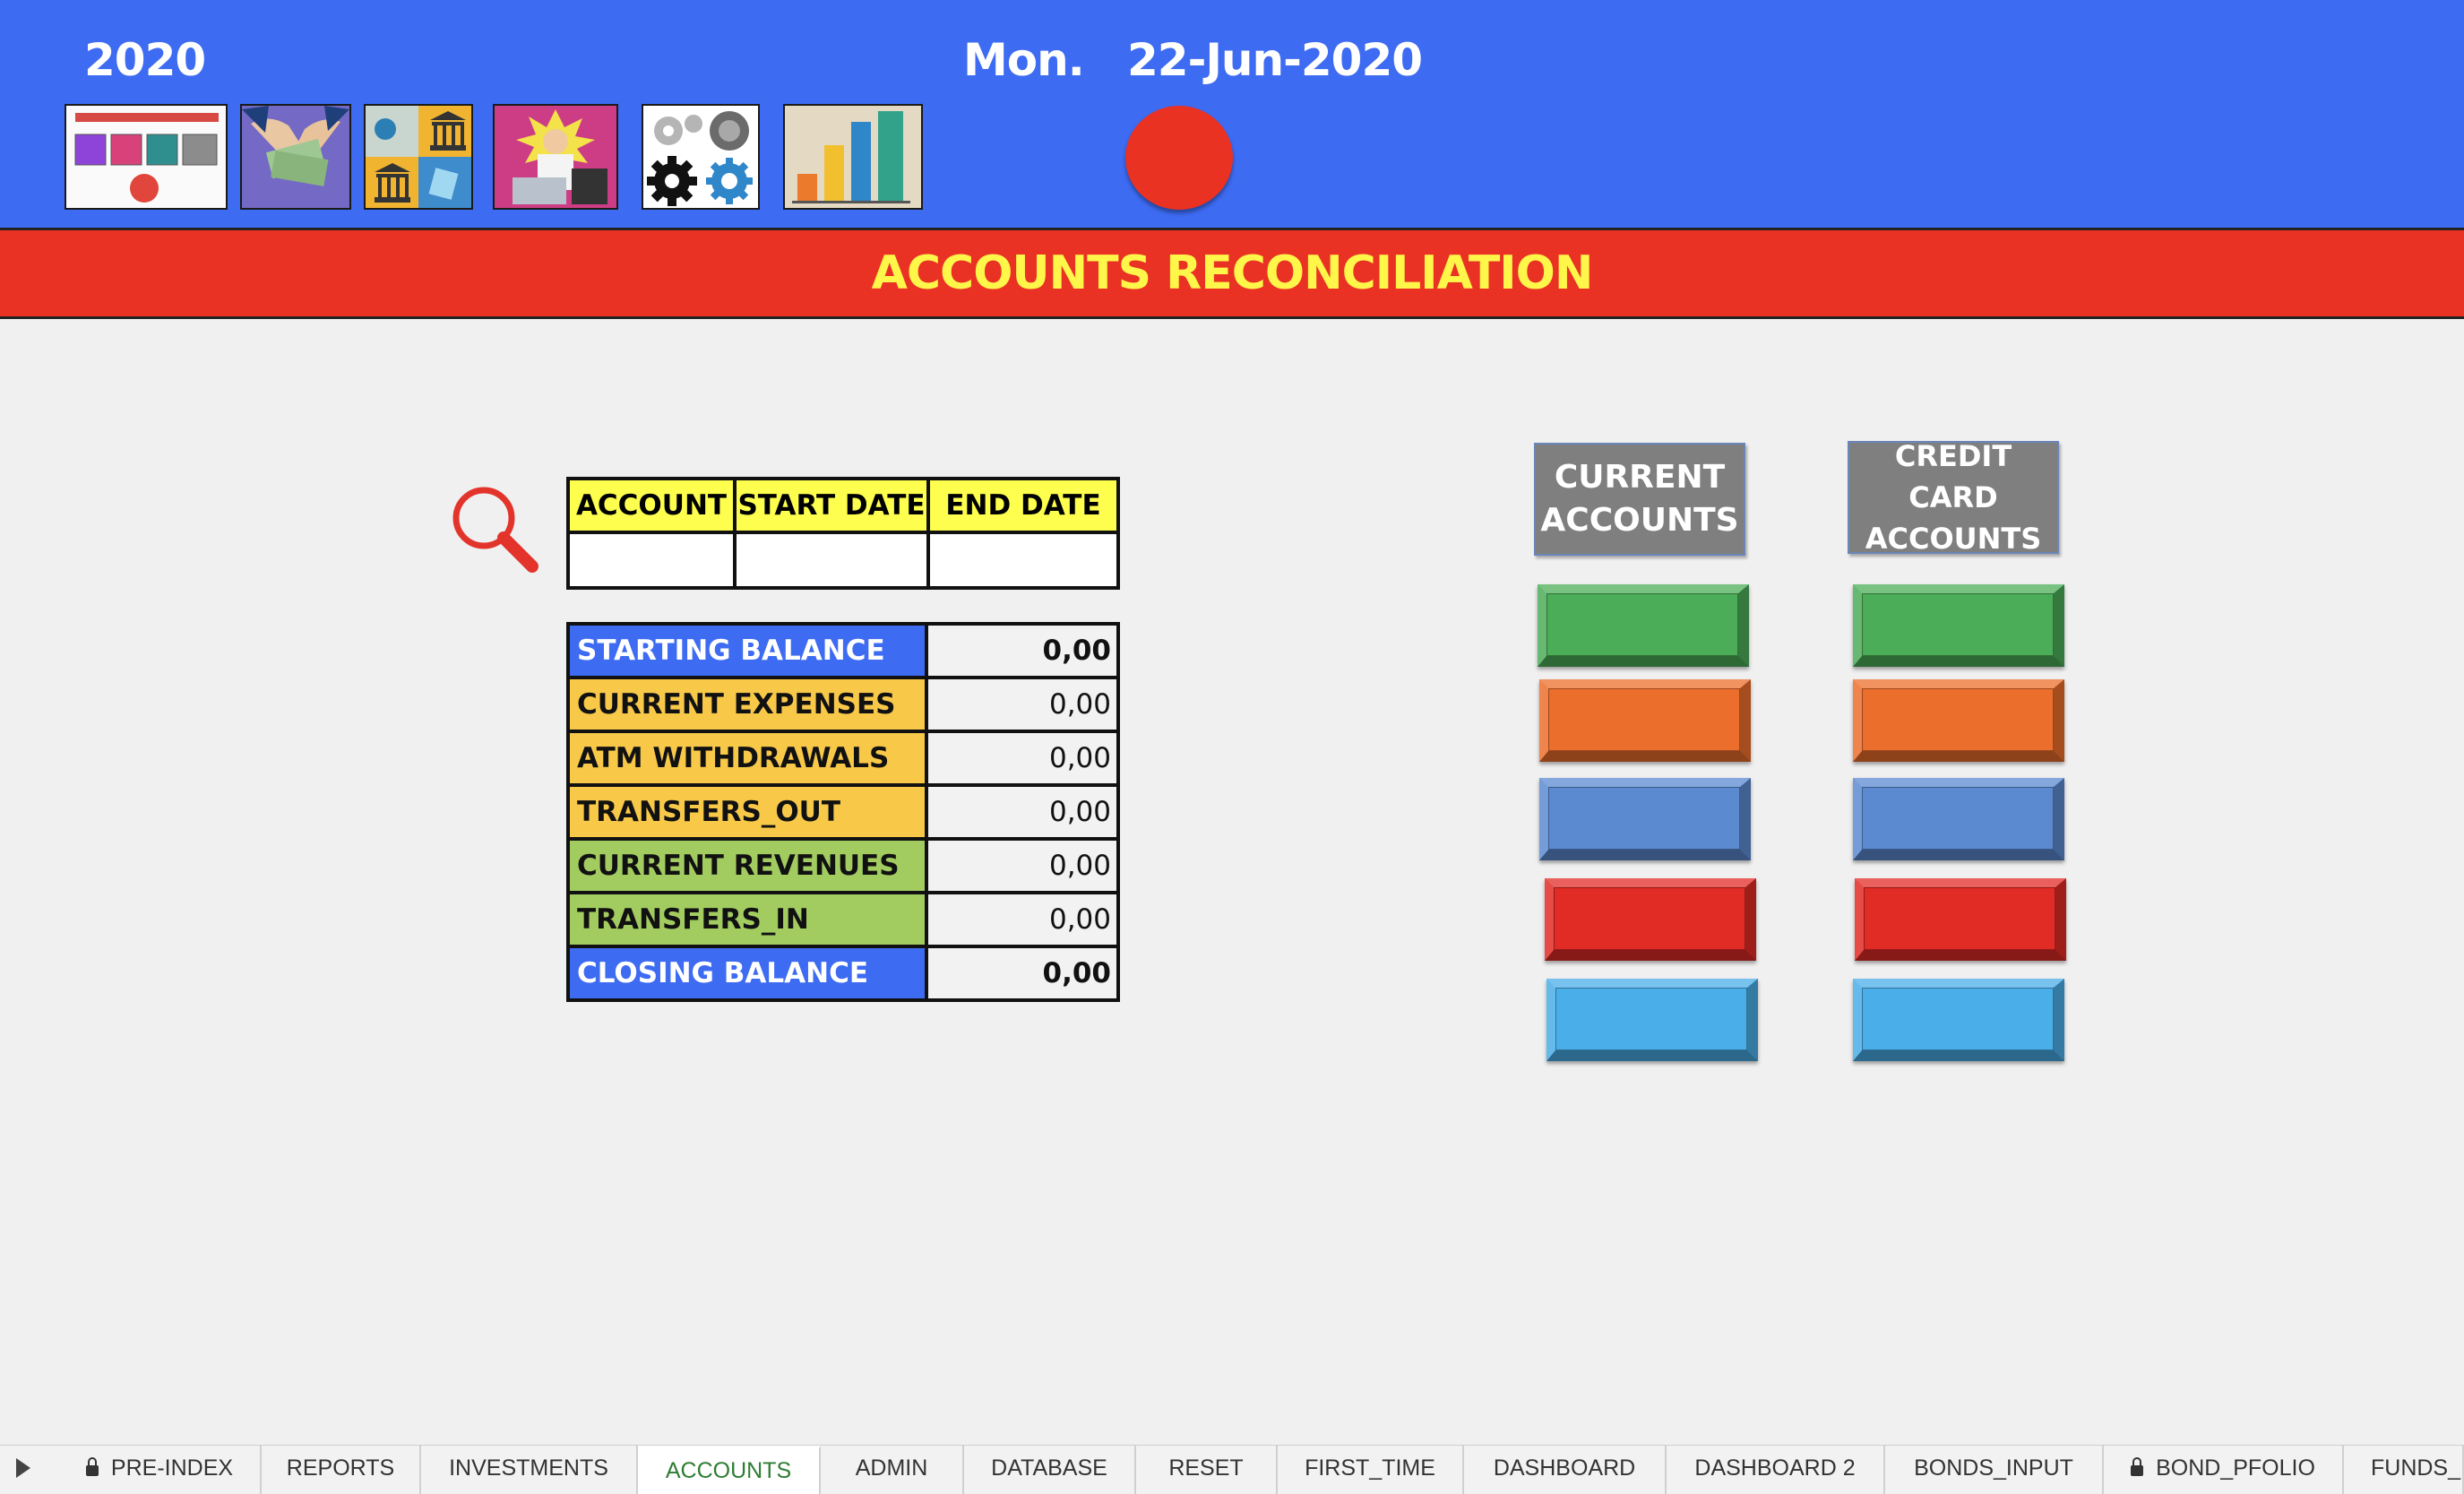 This screenshot has width=2464, height=1494. I want to click on balance-label: CLOSING BALANCE, so click(747, 974).